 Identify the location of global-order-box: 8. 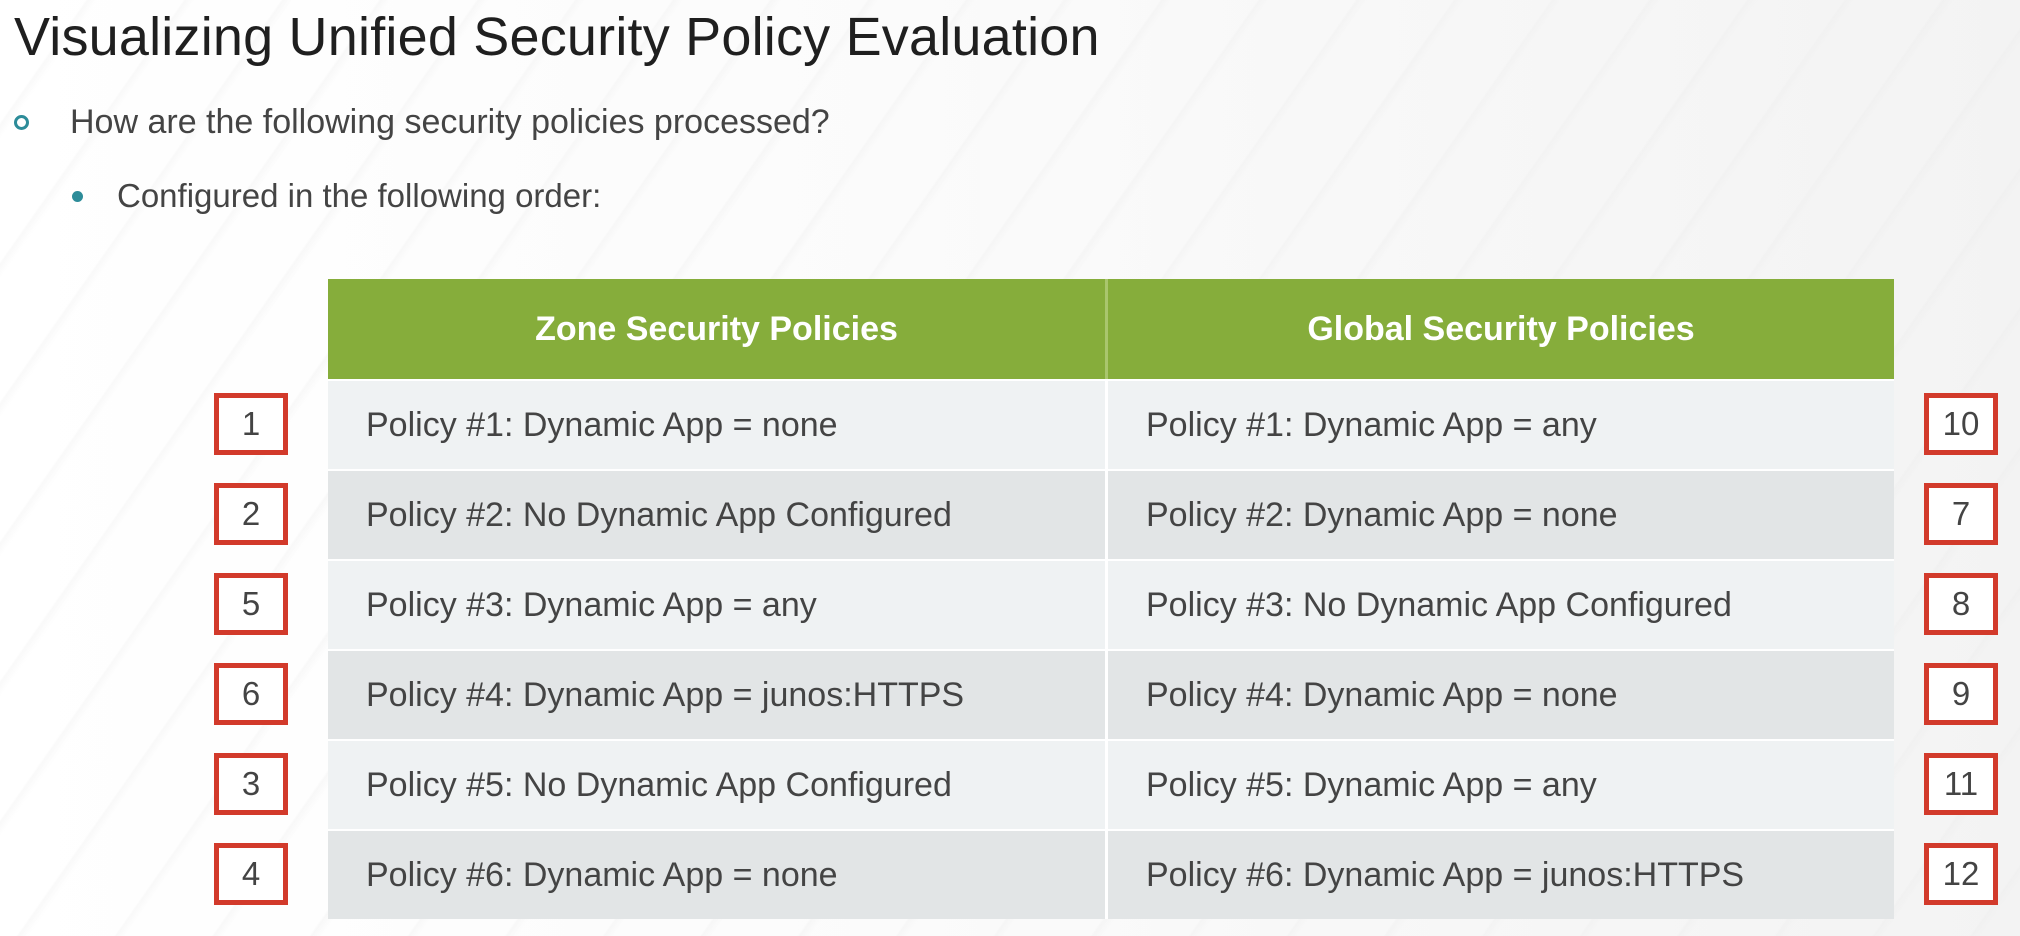
(1961, 604).